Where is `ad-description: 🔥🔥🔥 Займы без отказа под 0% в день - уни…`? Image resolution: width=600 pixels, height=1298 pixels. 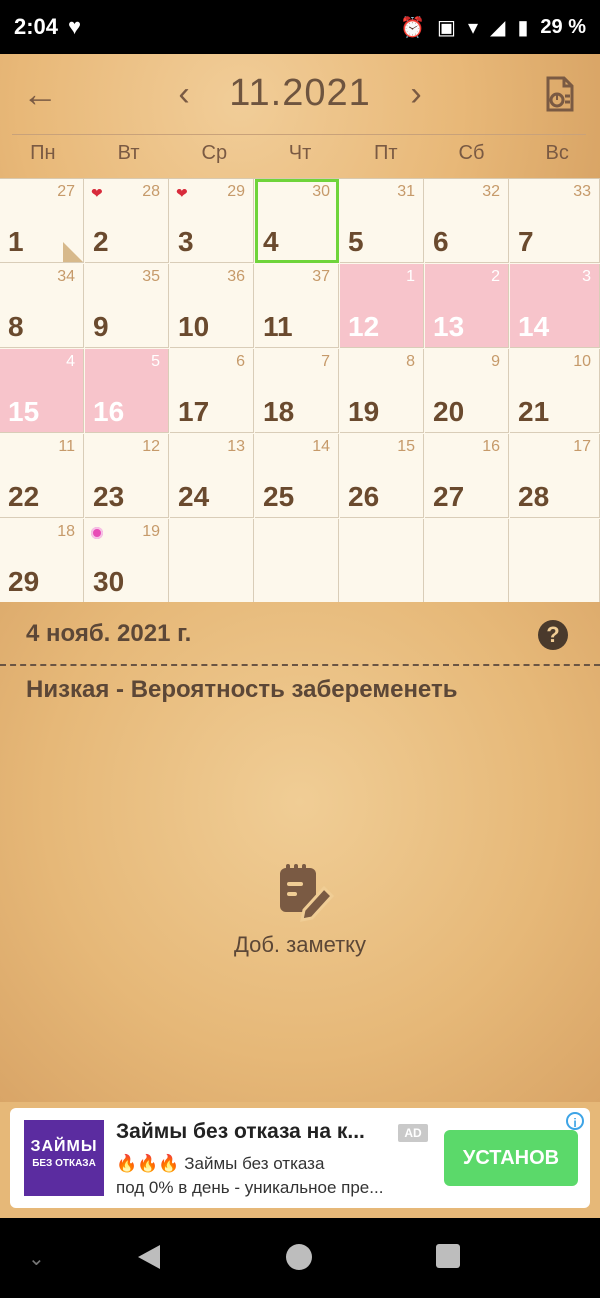 ad-description: 🔥🔥🔥 Займы без отказа под 0% в день - уни… is located at coordinates (276, 1176).